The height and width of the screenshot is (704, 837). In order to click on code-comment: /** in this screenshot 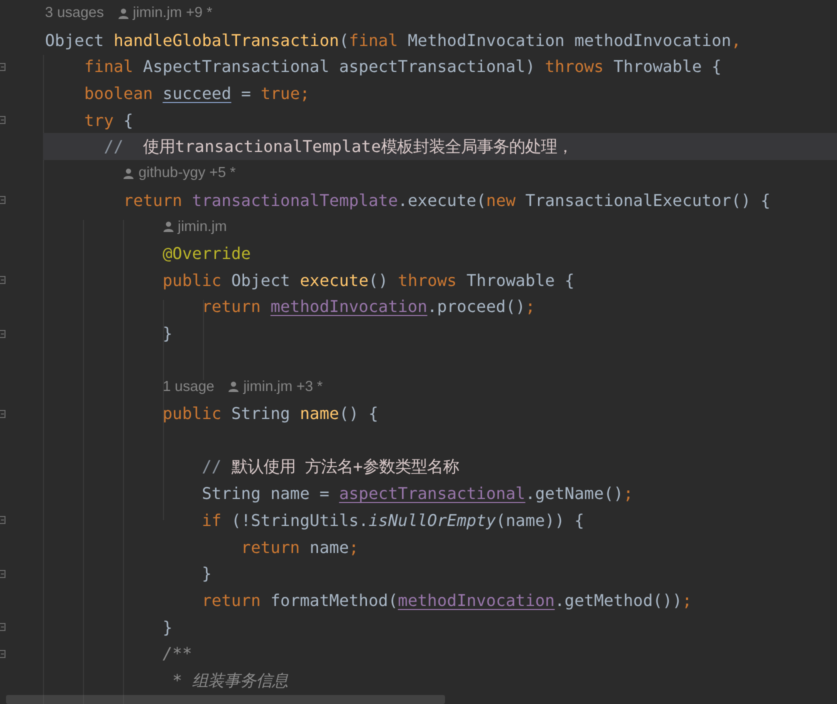, I will do `click(177, 654)`.